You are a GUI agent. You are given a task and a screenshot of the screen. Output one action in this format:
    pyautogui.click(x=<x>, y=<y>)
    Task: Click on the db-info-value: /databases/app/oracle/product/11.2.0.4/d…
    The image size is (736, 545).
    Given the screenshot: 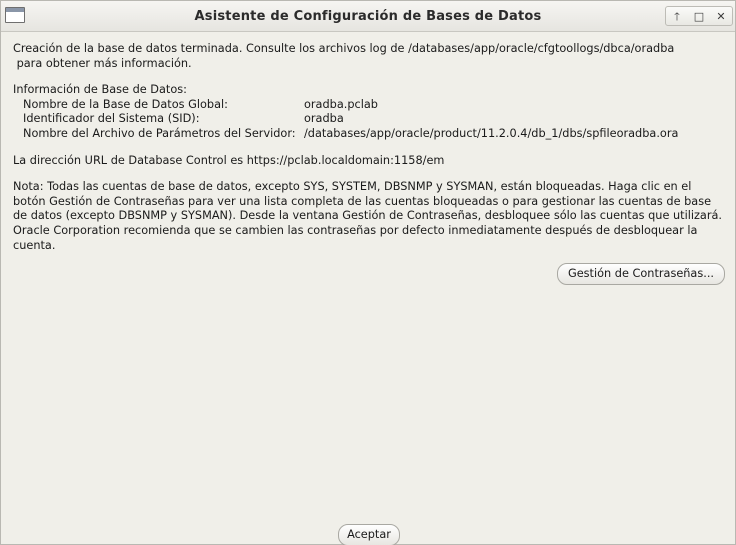 What is the action you would take?
    pyautogui.click(x=491, y=133)
    